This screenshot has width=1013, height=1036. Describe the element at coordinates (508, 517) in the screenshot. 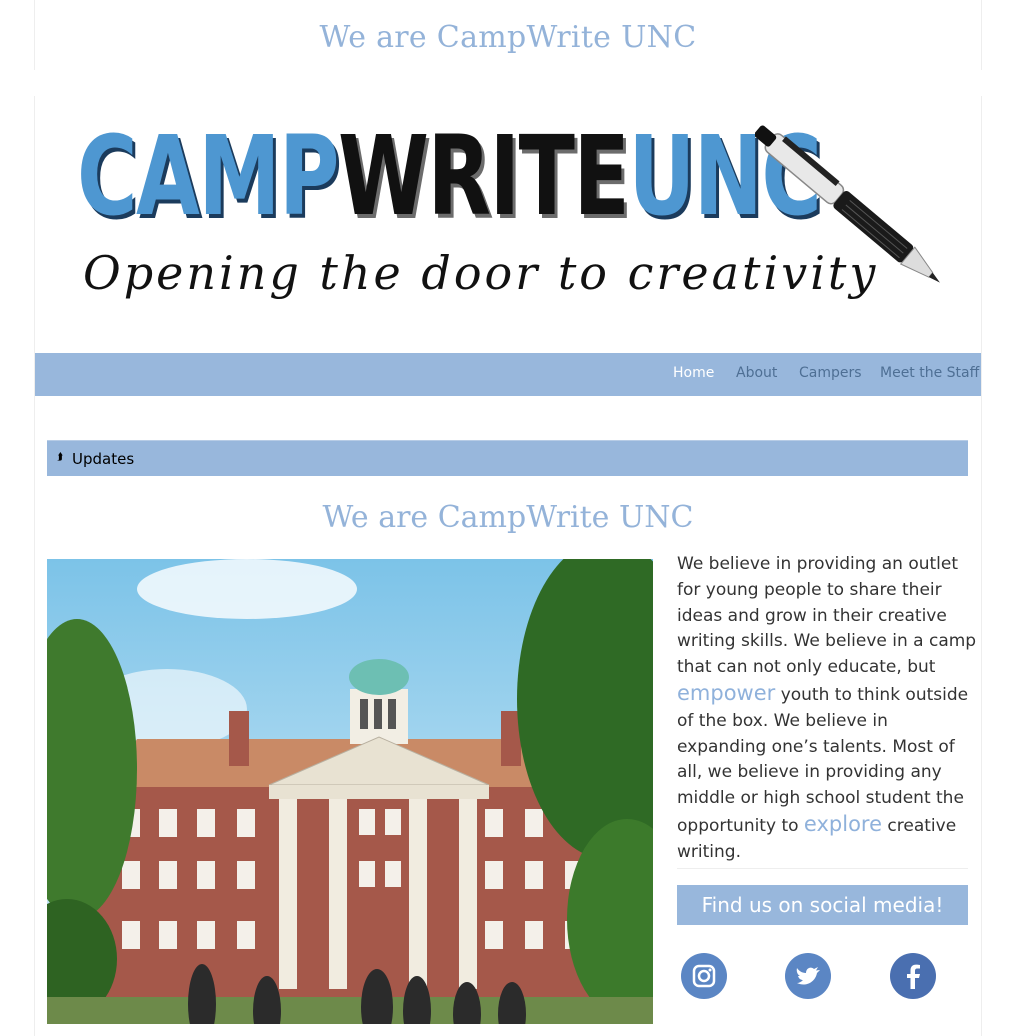

I see `page-title: We are CampWrite UNC` at that location.